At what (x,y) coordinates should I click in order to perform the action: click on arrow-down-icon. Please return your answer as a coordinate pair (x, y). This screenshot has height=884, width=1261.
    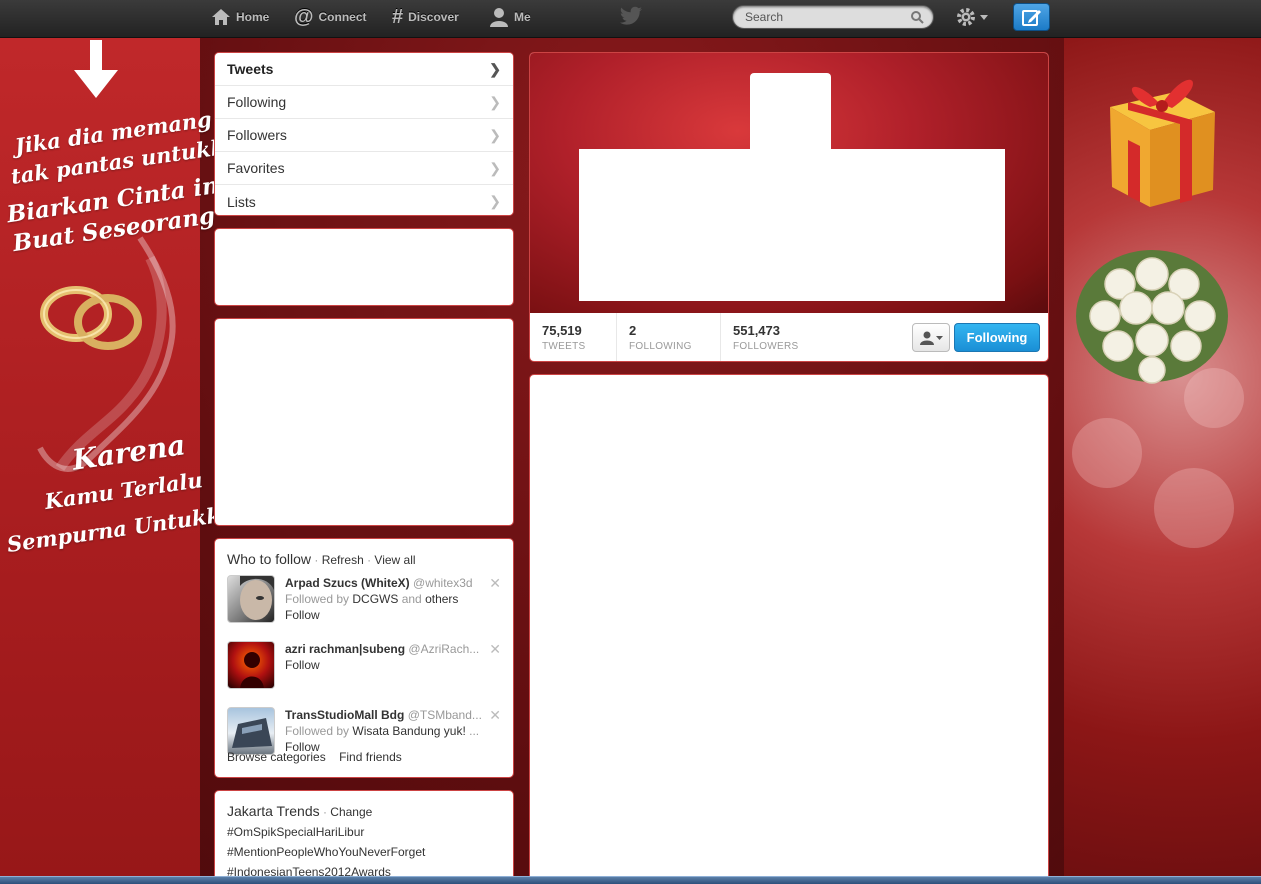
    Looking at the image, I should click on (96, 69).